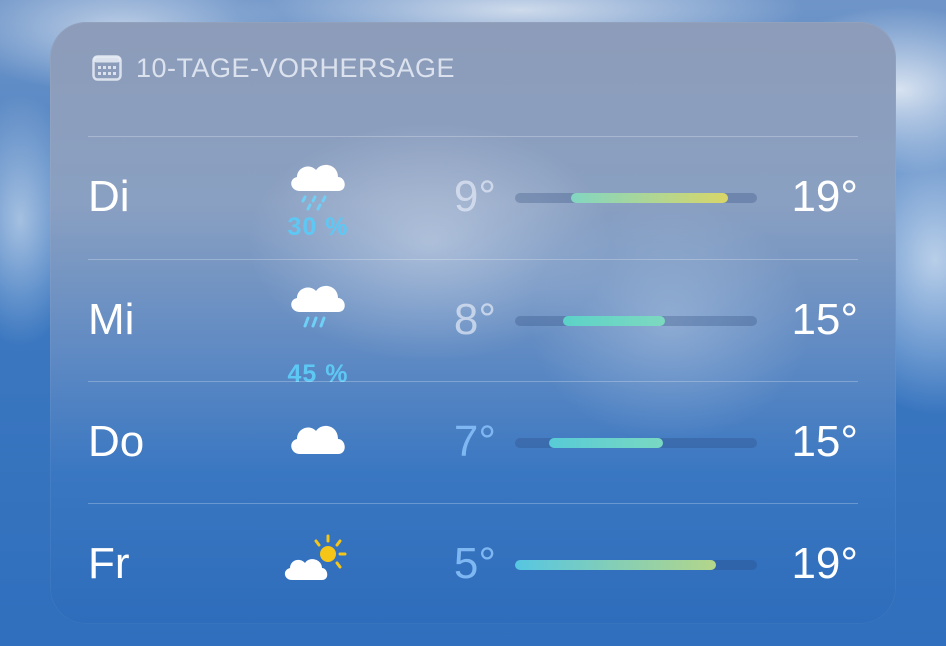 Image resolution: width=946 pixels, height=646 pixels. Describe the element at coordinates (318, 227) in the screenshot. I see `precipitation-chance: 30 %` at that location.